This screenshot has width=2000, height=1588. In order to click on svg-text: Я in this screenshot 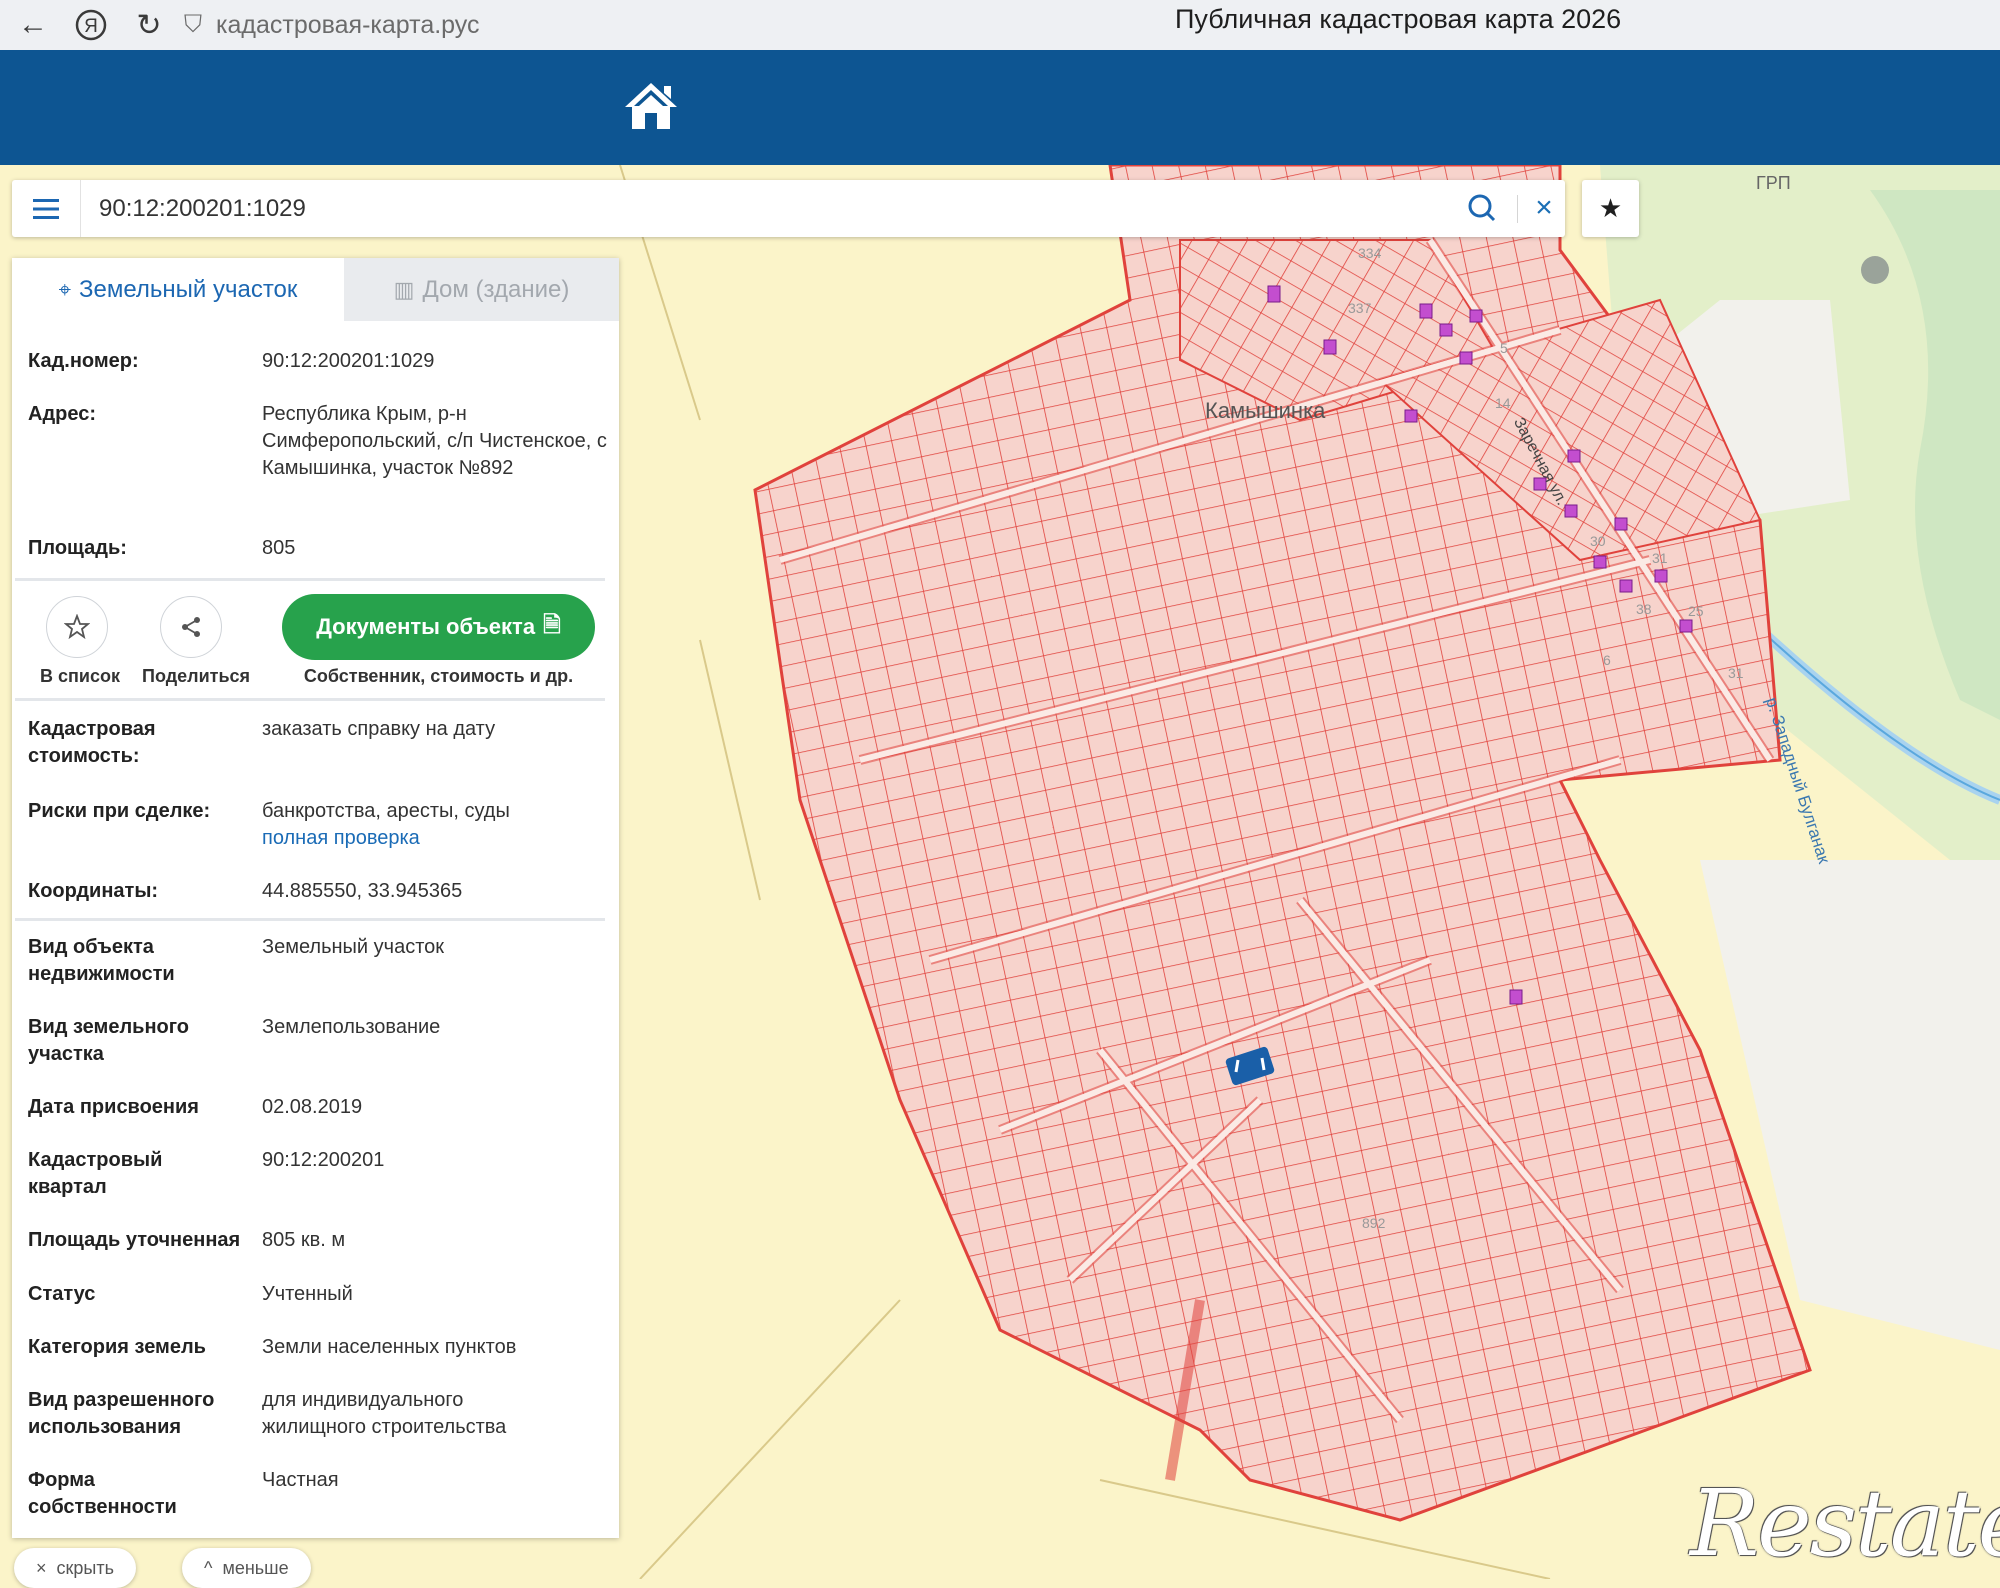, I will do `click(91, 26)`.